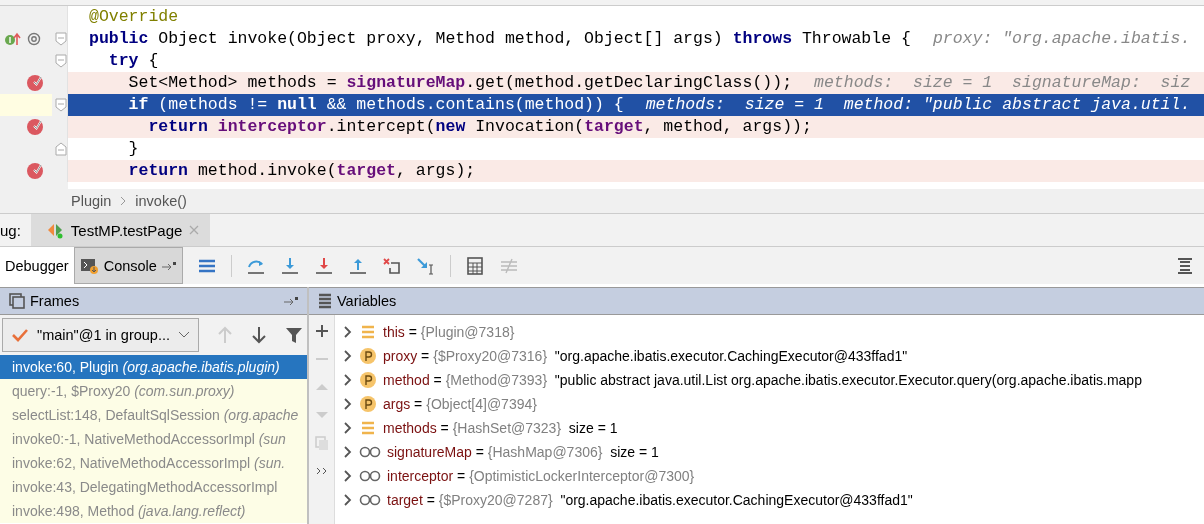  Describe the element at coordinates (126, 230) in the screenshot. I see `tab-label: TestMP.testPage` at that location.